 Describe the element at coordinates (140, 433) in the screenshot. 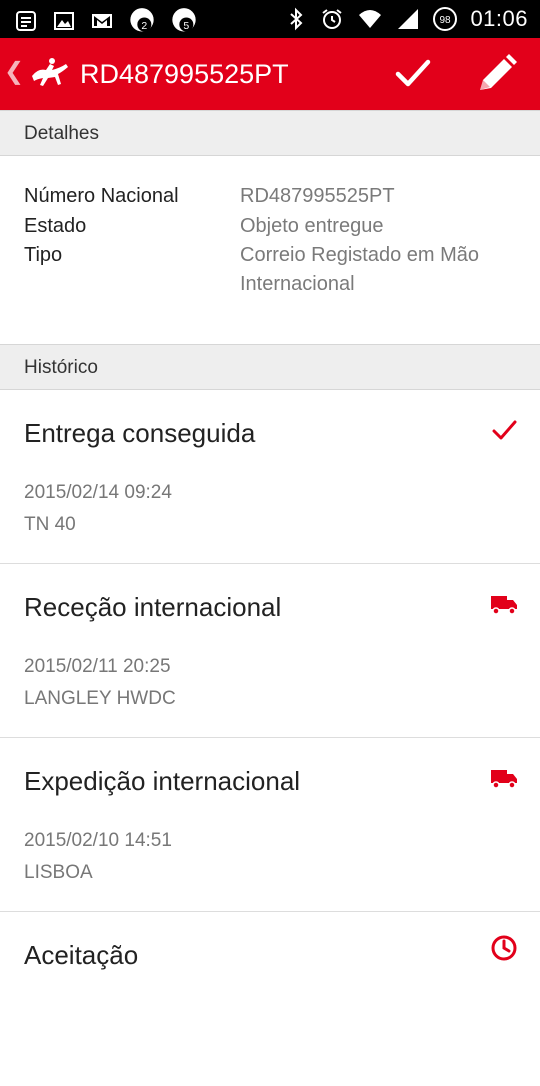

I see `history-item-title: Entrega conseguida` at that location.